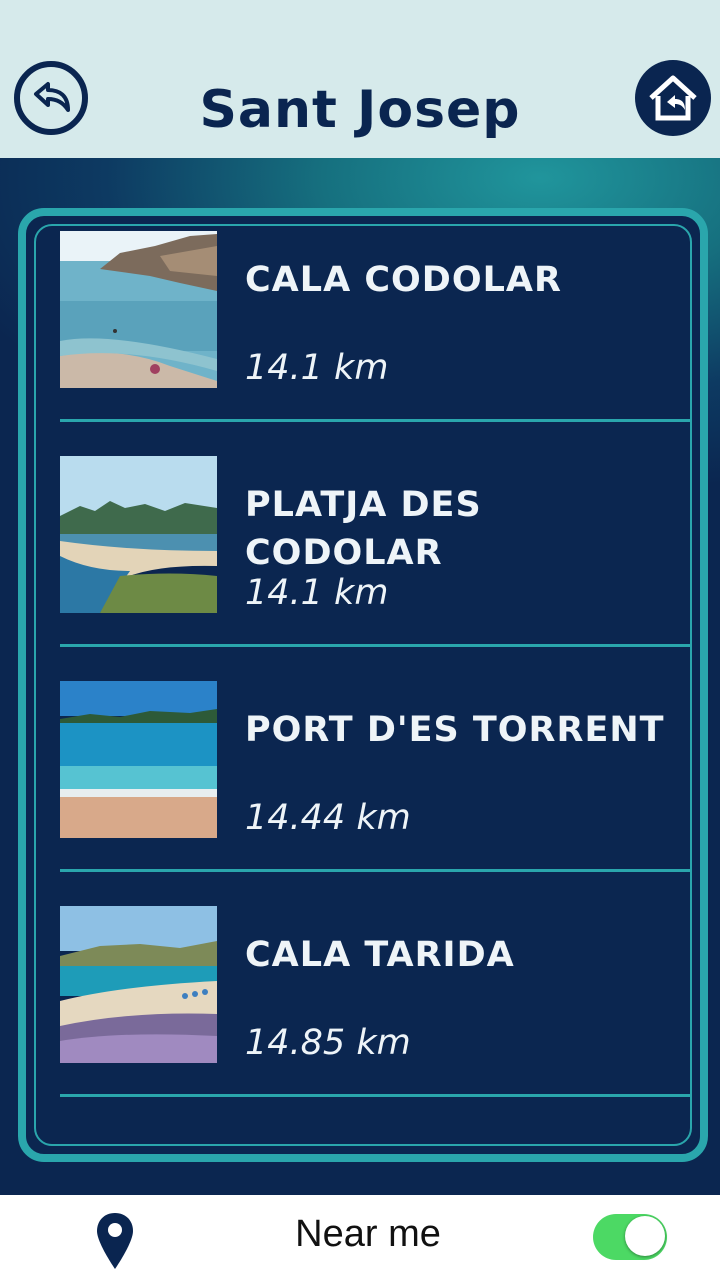  I want to click on beach-flowers-photo, so click(138, 984).